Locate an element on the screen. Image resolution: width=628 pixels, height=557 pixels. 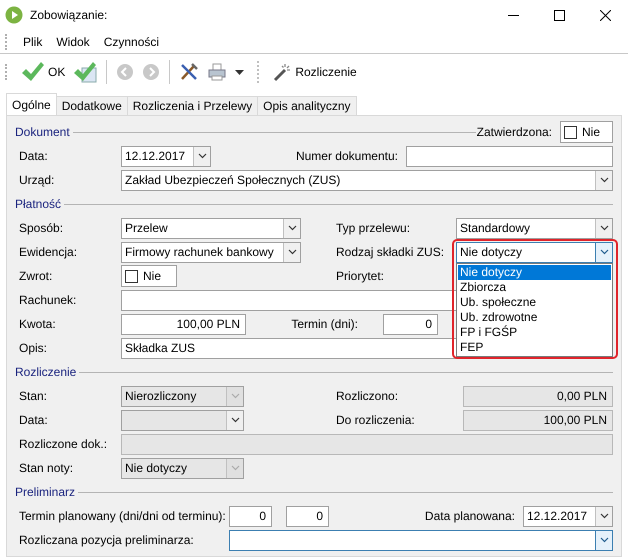
field-label: Rozliczone dok.: is located at coordinates (63, 444).